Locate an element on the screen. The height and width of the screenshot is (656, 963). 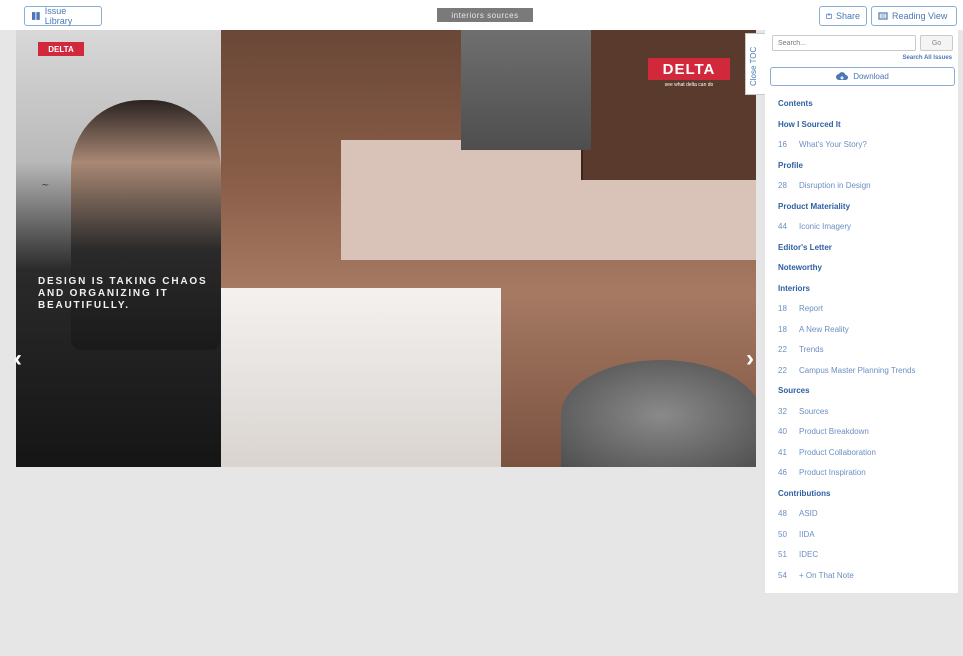
toc-item-title: Campus Master Planning Trends is located at coordinates (857, 370).